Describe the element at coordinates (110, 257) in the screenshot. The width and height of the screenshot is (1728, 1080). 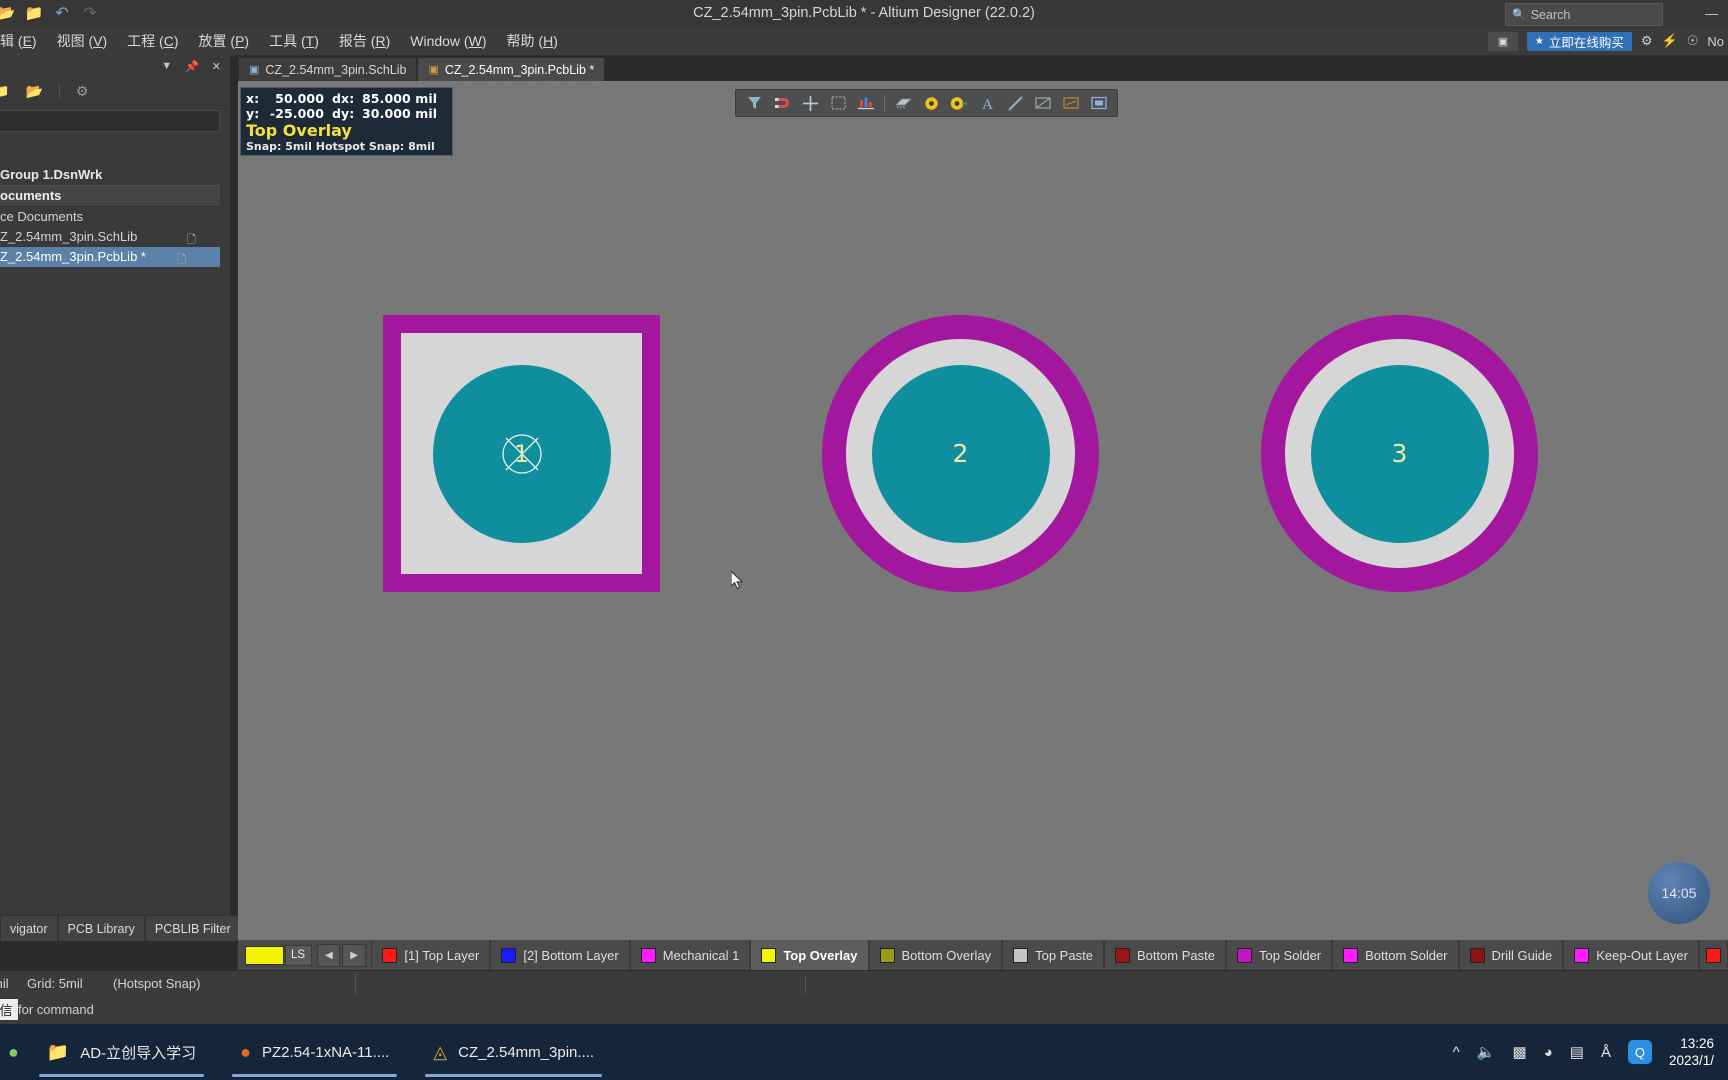
I see `tree-item-pcblib: Z_2.54mm_3pin.PcbLib * 🗋` at that location.